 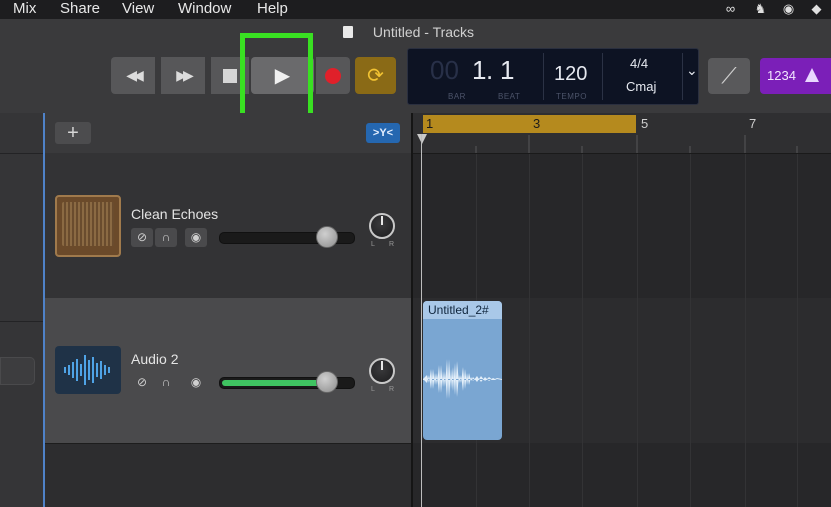 What do you see at coordinates (509, 96) in the screenshot?
I see `lcd-beat-label: BEAT` at bounding box center [509, 96].